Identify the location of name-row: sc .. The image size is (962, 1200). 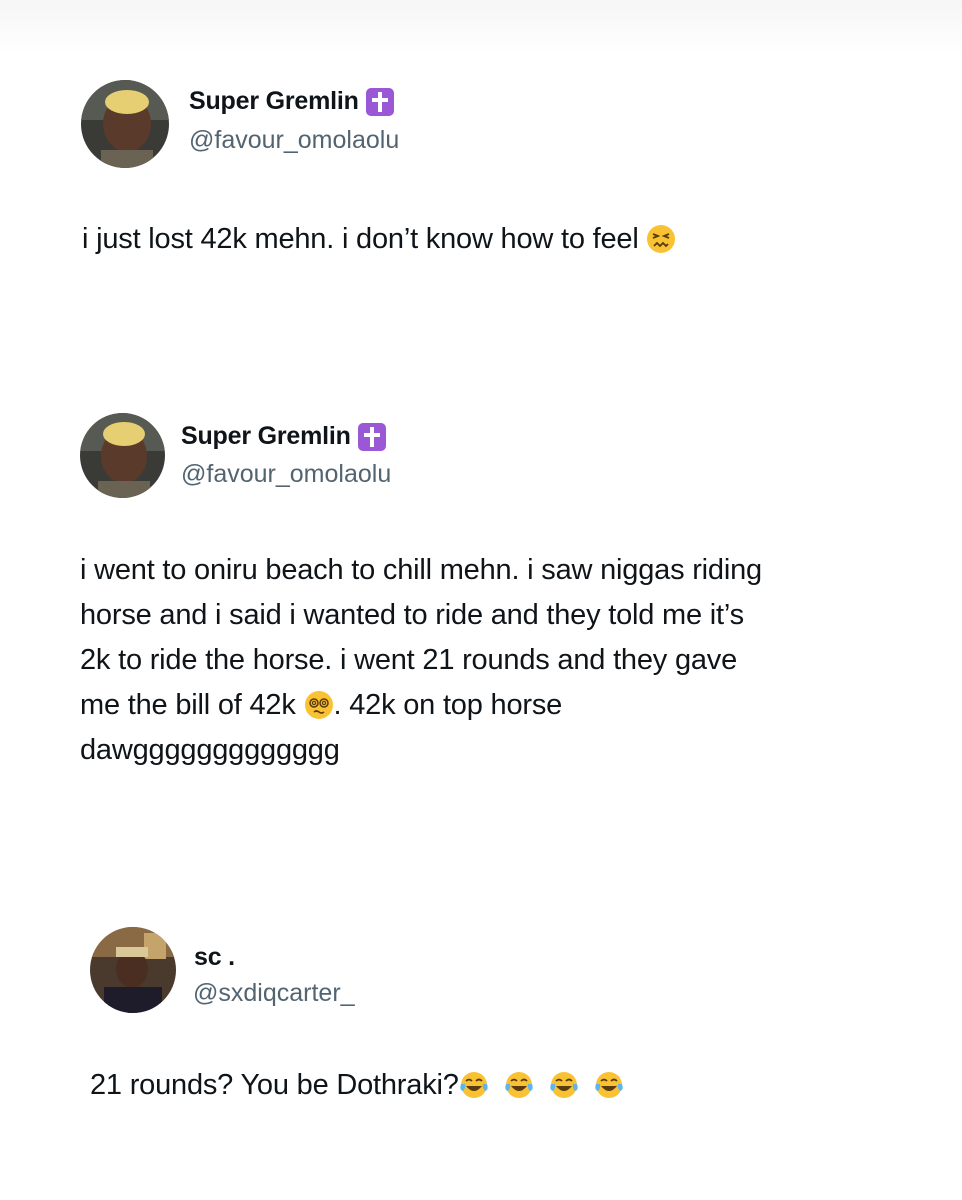
(214, 957).